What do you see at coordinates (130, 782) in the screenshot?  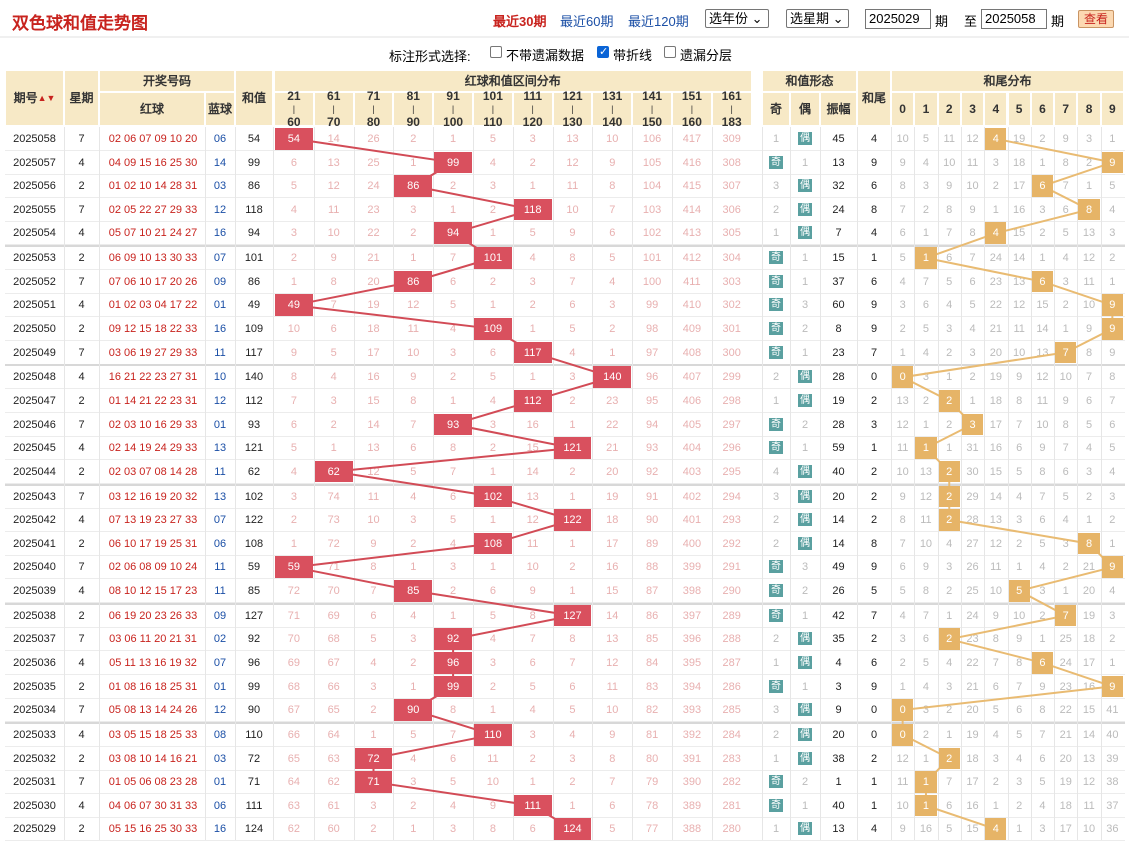 I see `red-ball: 05` at bounding box center [130, 782].